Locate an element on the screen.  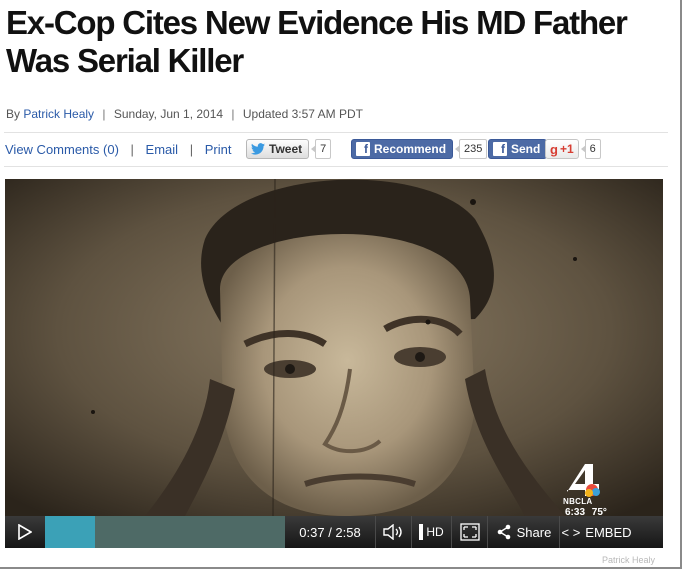
recommend-widget: f Recommend 235 is located at coordinates (419, 149).